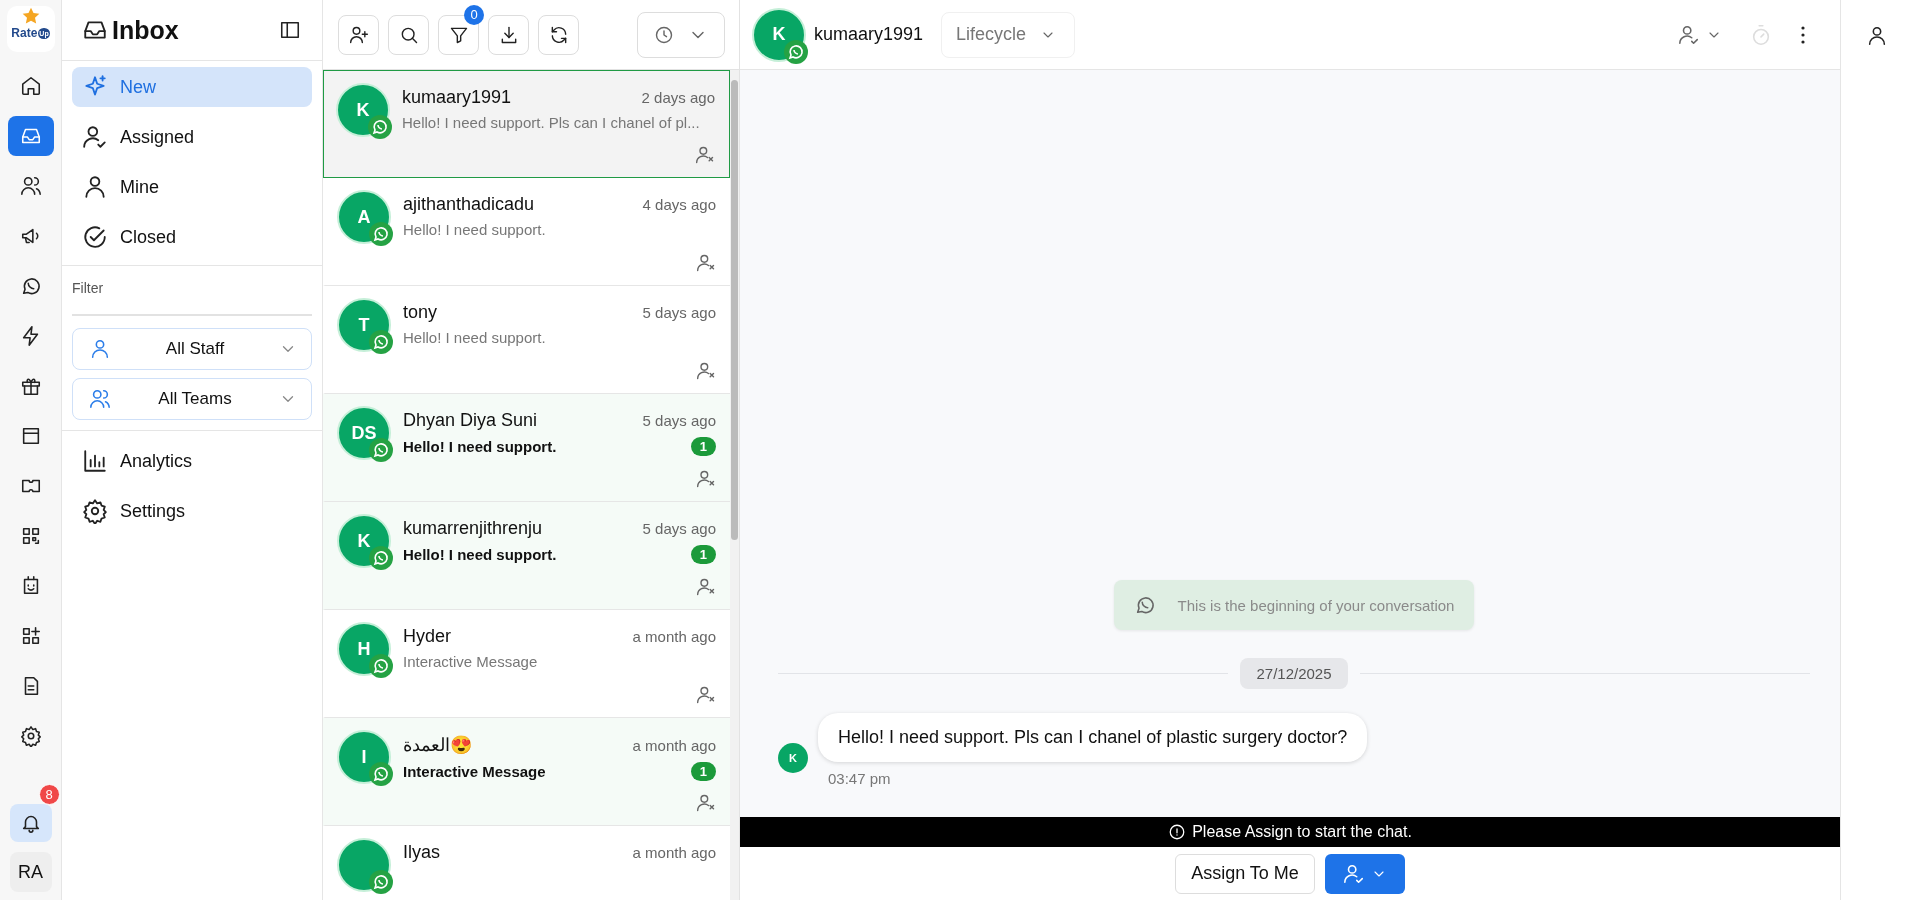 This screenshot has height=900, width=1912. I want to click on conversation-item: K kumarrenjithrenju 5 days ago Hello! I need support. 1, so click(526, 556).